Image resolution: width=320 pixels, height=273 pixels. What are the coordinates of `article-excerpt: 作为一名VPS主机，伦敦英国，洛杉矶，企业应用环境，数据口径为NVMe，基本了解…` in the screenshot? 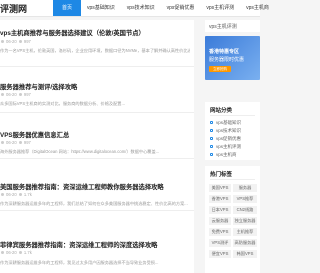 It's located at (95, 50).